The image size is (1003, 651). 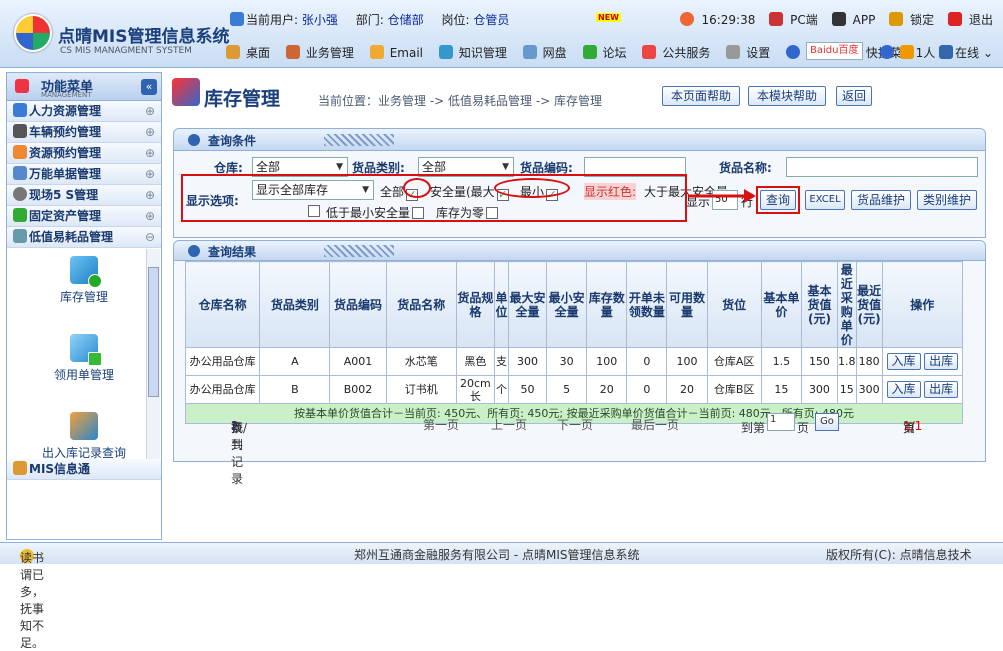 I want to click on annotation-circle-all, so click(x=417, y=188).